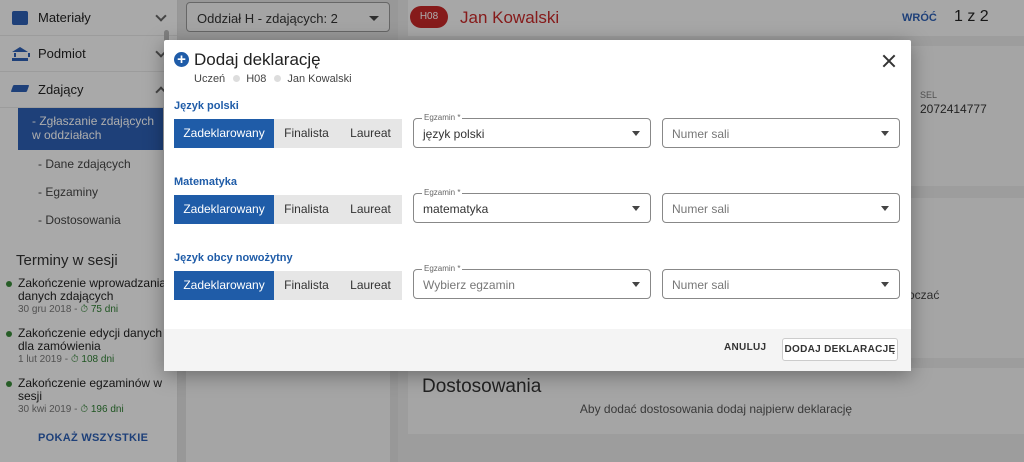  What do you see at coordinates (532, 130) in the screenshot?
I see `exam-select: Egzamin * język polski` at bounding box center [532, 130].